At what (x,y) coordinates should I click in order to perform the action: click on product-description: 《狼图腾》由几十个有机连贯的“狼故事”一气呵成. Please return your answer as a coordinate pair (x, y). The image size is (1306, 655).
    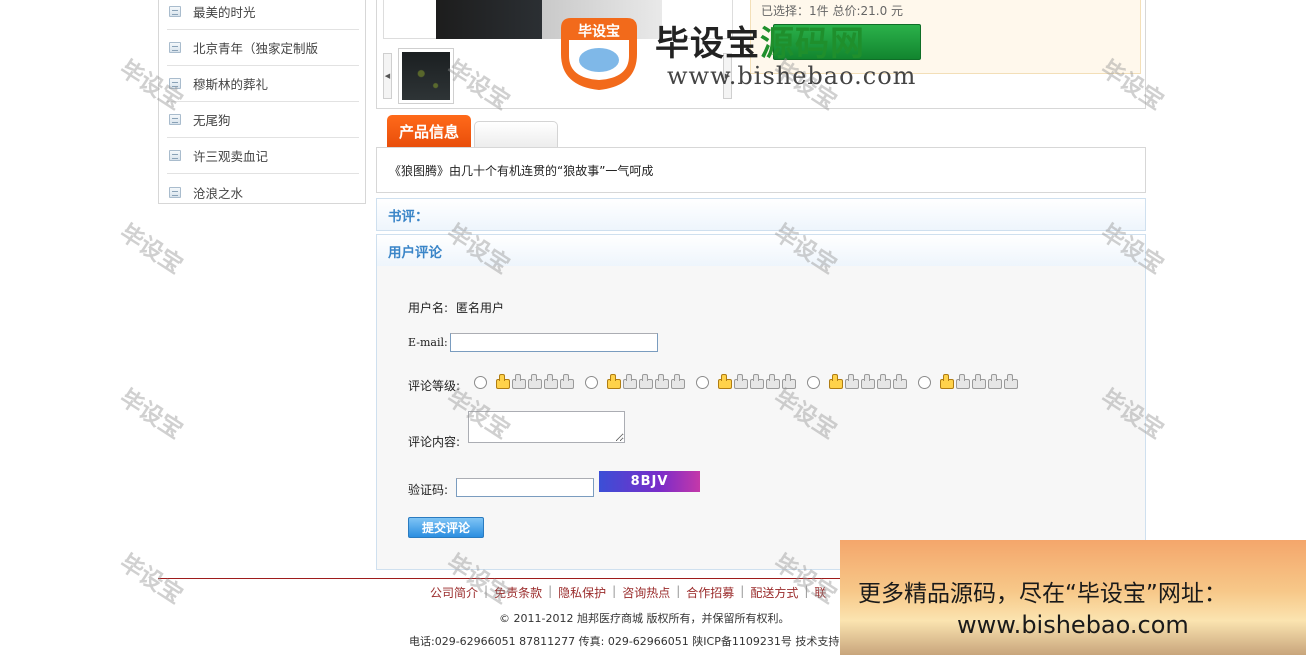
    Looking at the image, I should click on (761, 170).